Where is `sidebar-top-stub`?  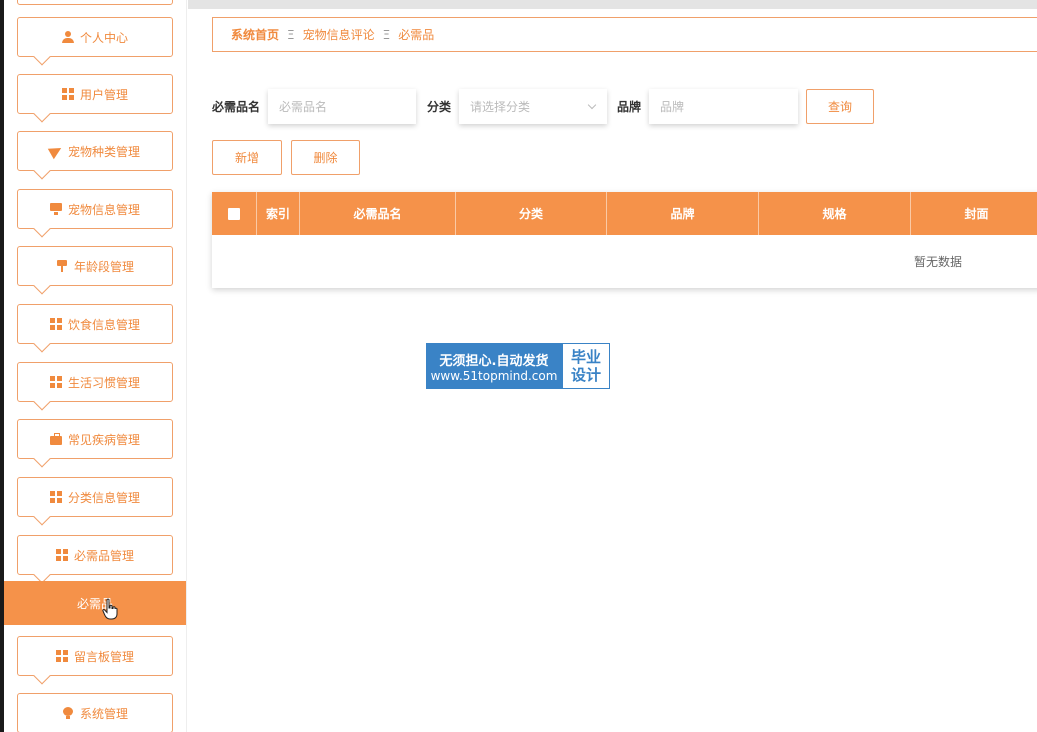 sidebar-top-stub is located at coordinates (95, 2).